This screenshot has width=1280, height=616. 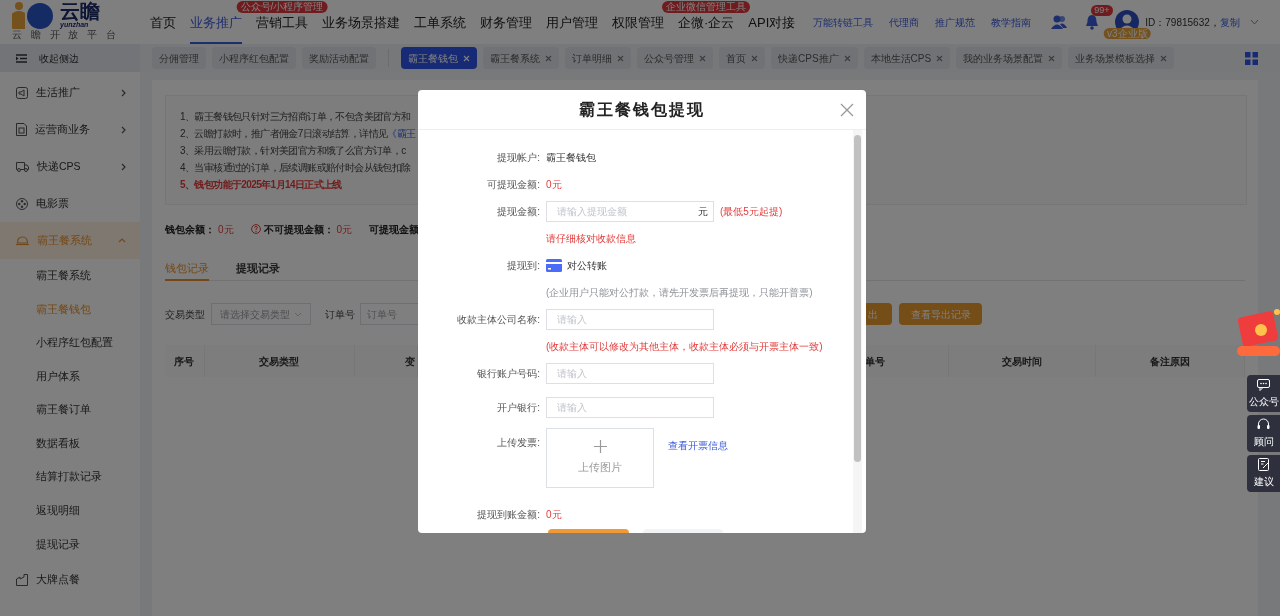 What do you see at coordinates (600, 447) in the screenshot?
I see `plus-icon` at bounding box center [600, 447].